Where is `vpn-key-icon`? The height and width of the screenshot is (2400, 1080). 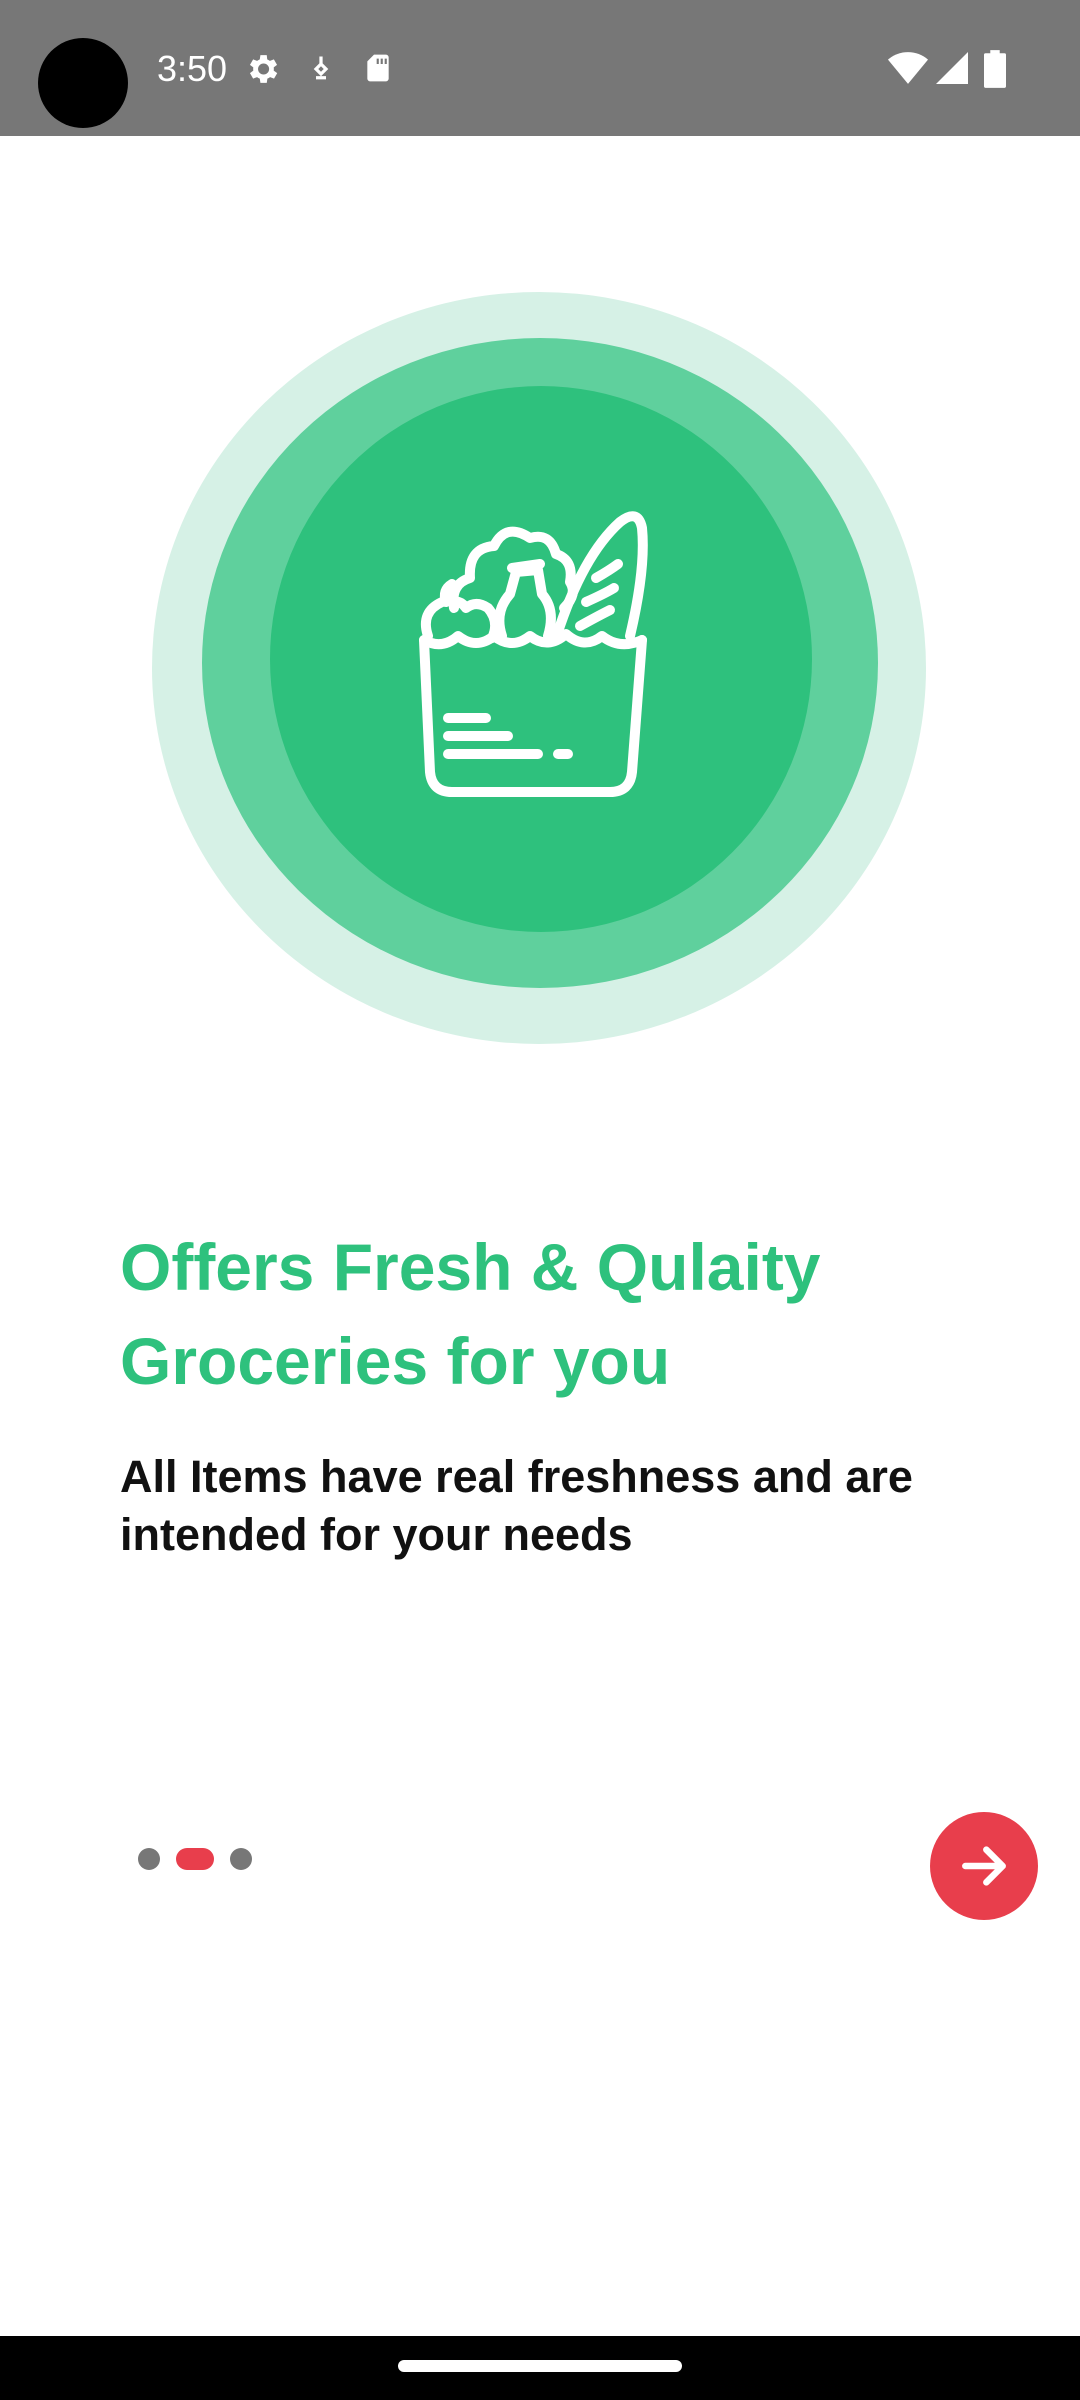
vpn-key-icon is located at coordinates (321, 68).